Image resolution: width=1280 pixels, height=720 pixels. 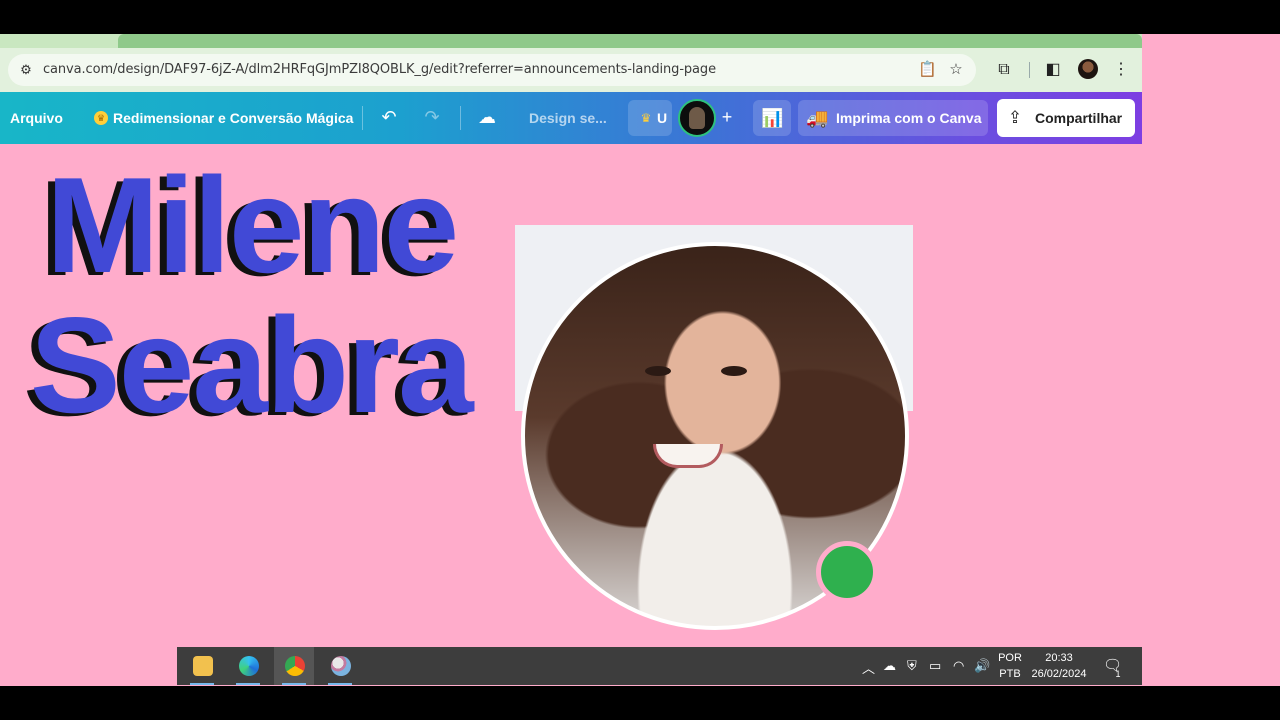 I want to click on clock-date: 26/02/2024, so click(x=1059, y=674).